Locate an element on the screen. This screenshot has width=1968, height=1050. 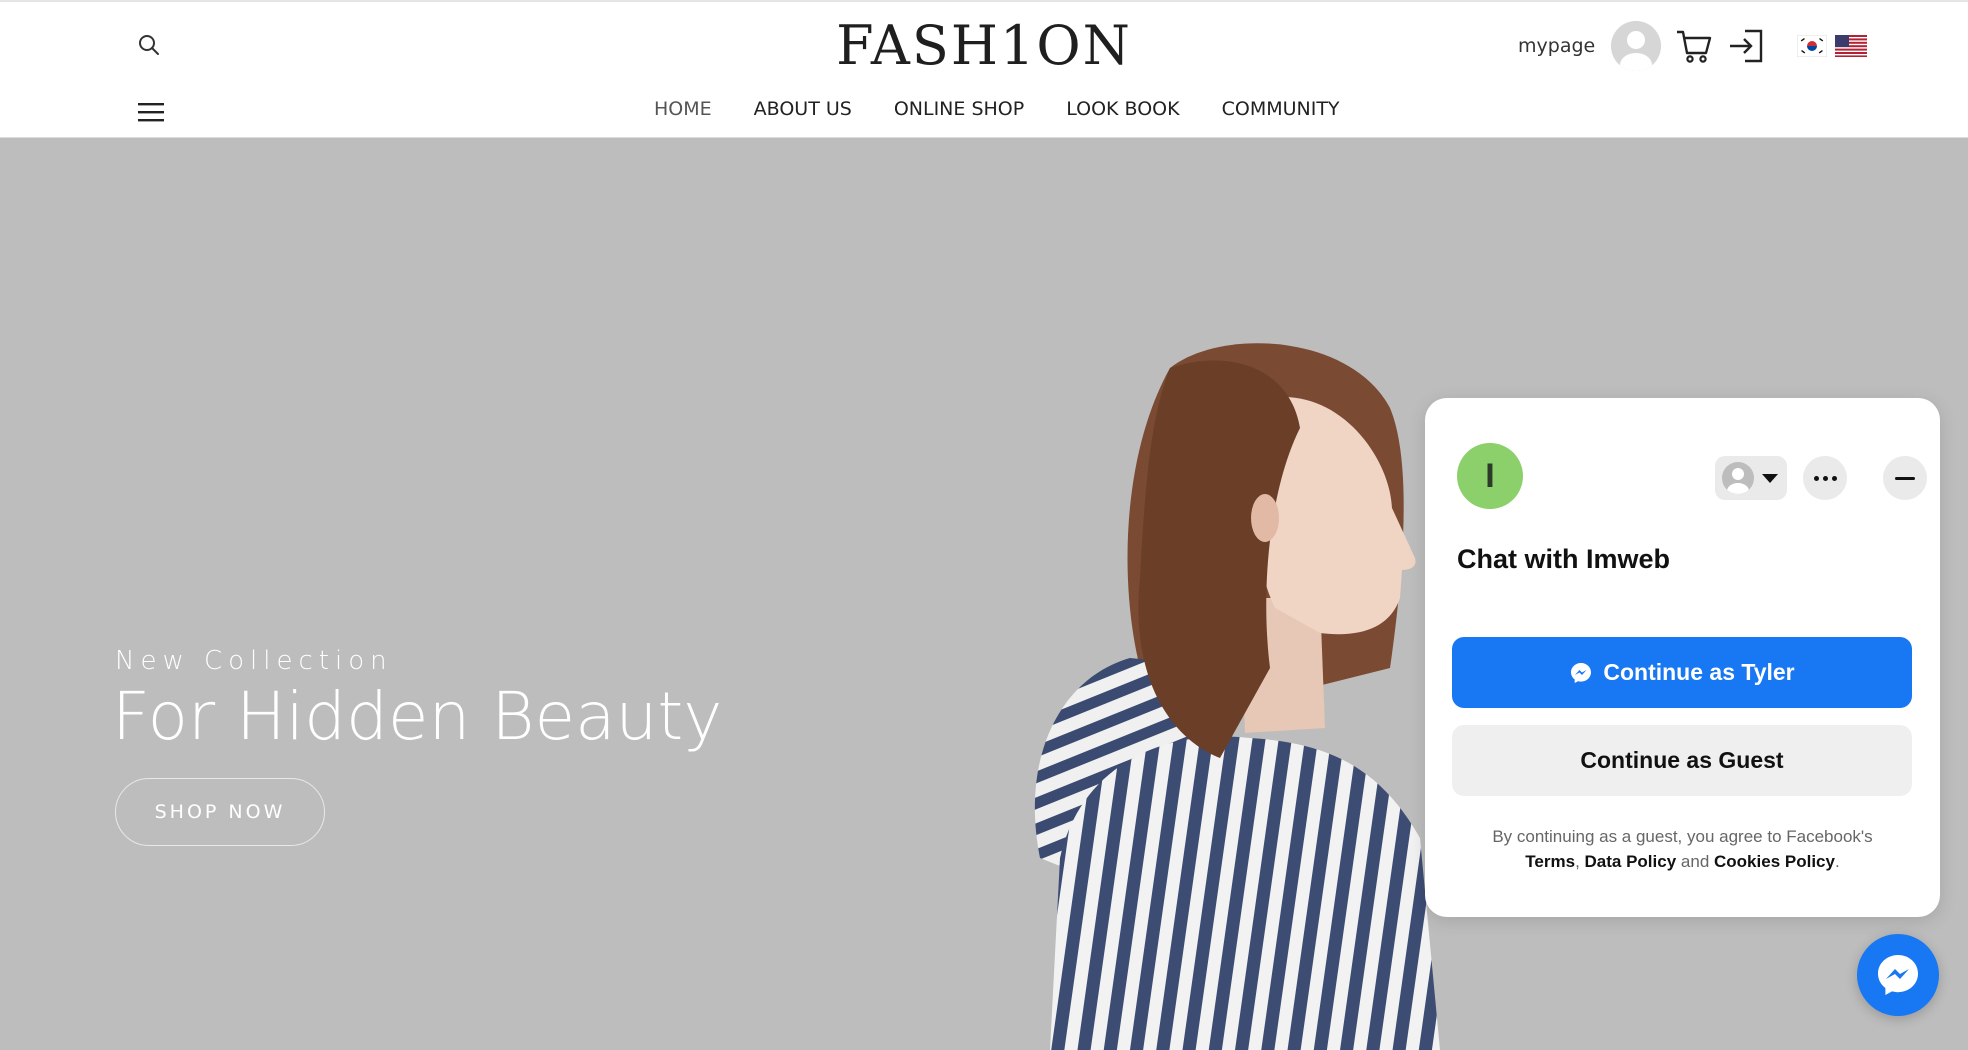
shop-now-button: SHOP NOW is located at coordinates (220, 812).